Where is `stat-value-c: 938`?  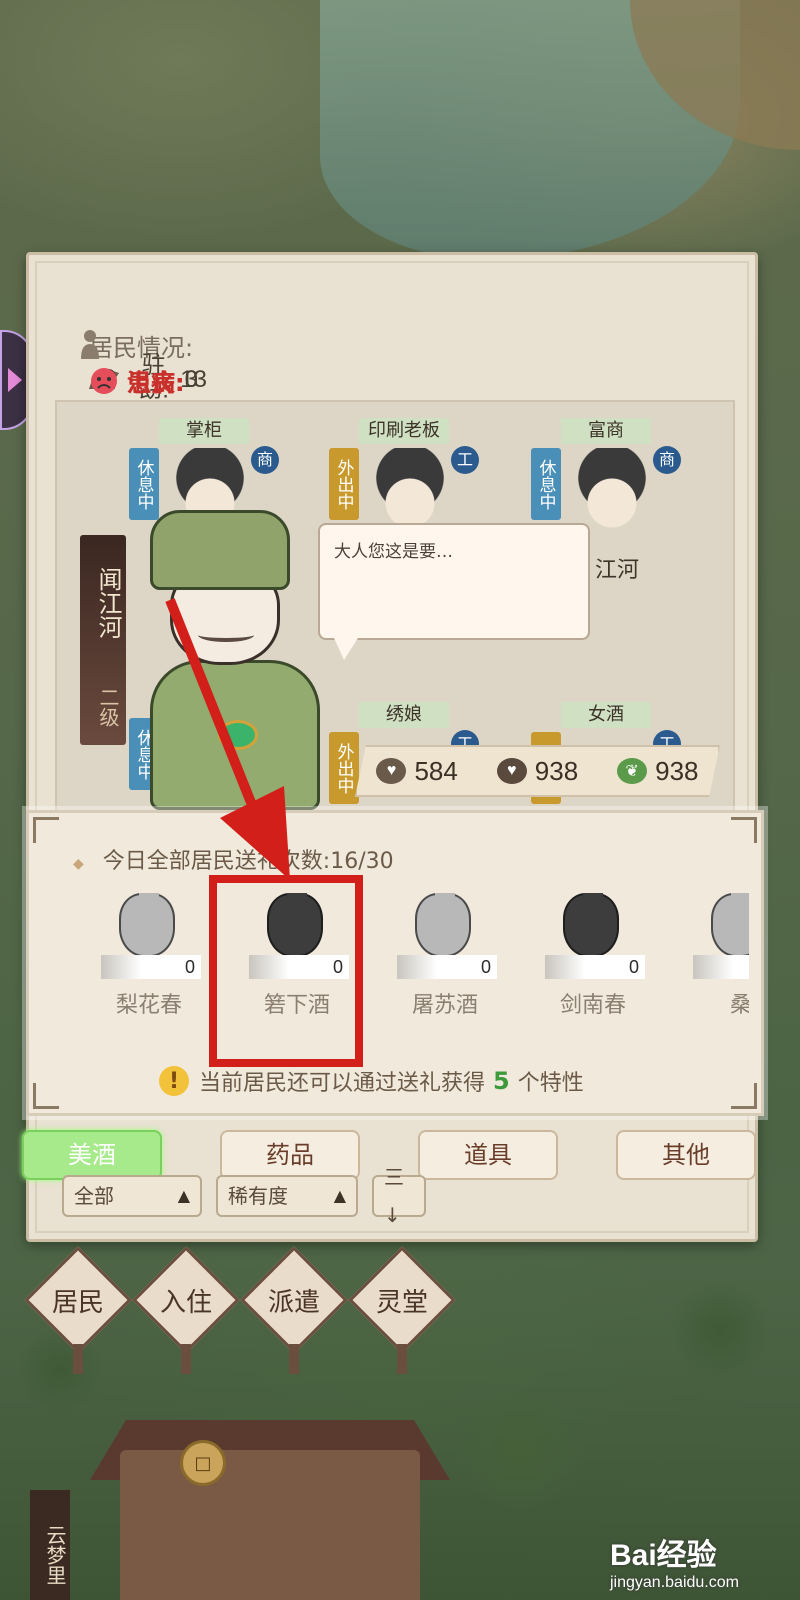
stat-value-c: 938 is located at coordinates (677, 770).